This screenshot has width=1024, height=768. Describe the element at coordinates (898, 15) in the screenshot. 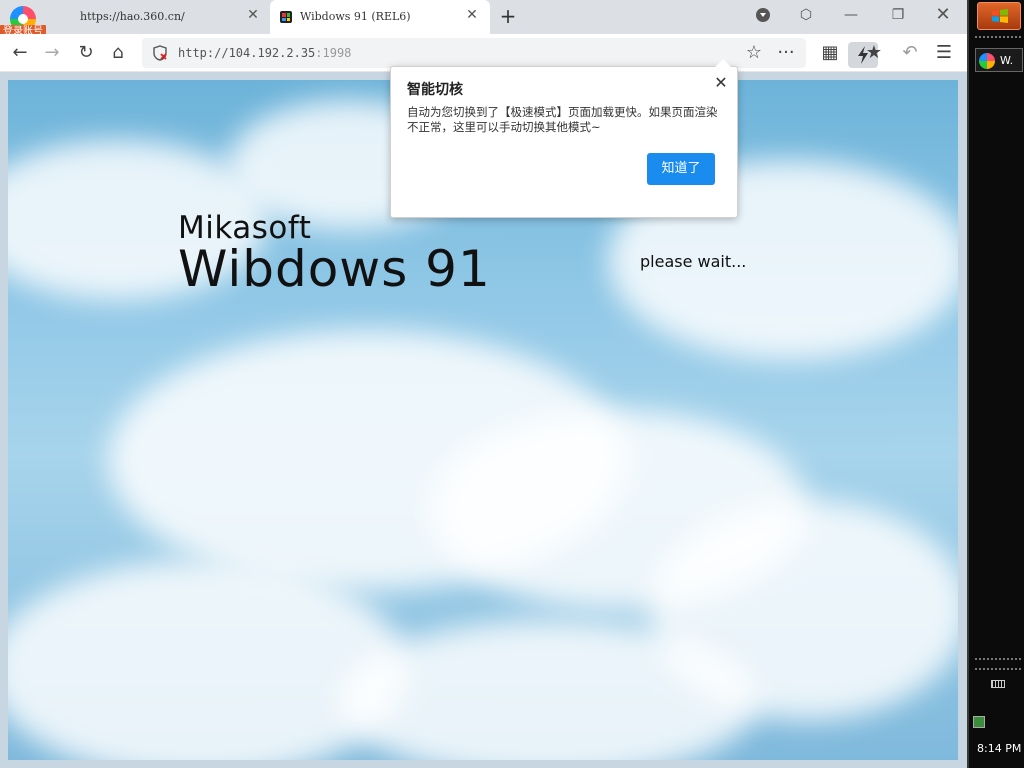

I see `maximize-button: ❐` at that location.